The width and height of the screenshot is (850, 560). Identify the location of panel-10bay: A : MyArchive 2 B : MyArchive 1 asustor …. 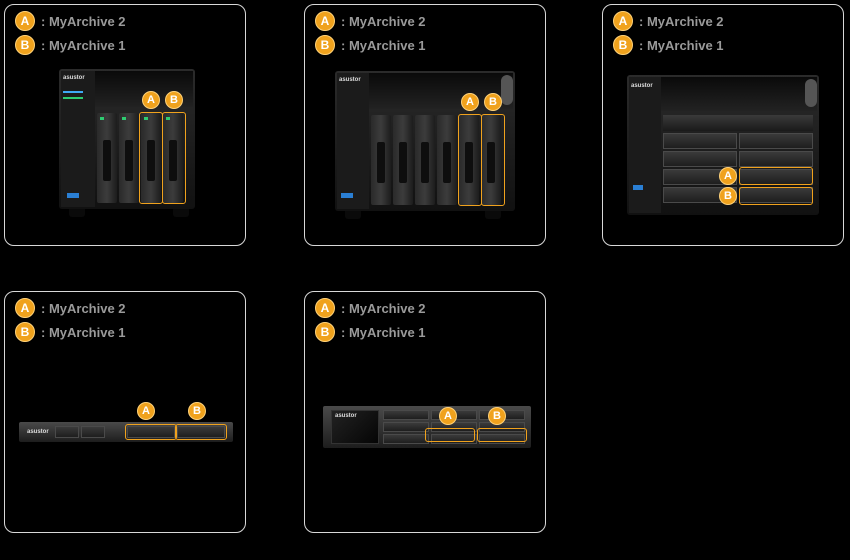
(723, 125).